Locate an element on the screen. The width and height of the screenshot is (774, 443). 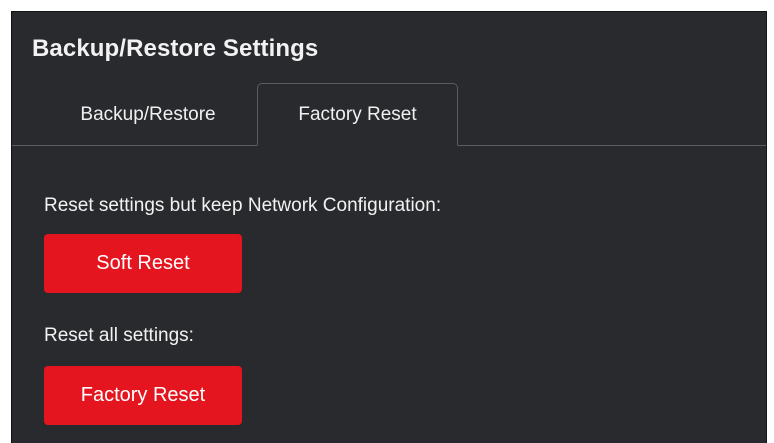
factory-reset-description: Reset all settings: is located at coordinates (119, 335).